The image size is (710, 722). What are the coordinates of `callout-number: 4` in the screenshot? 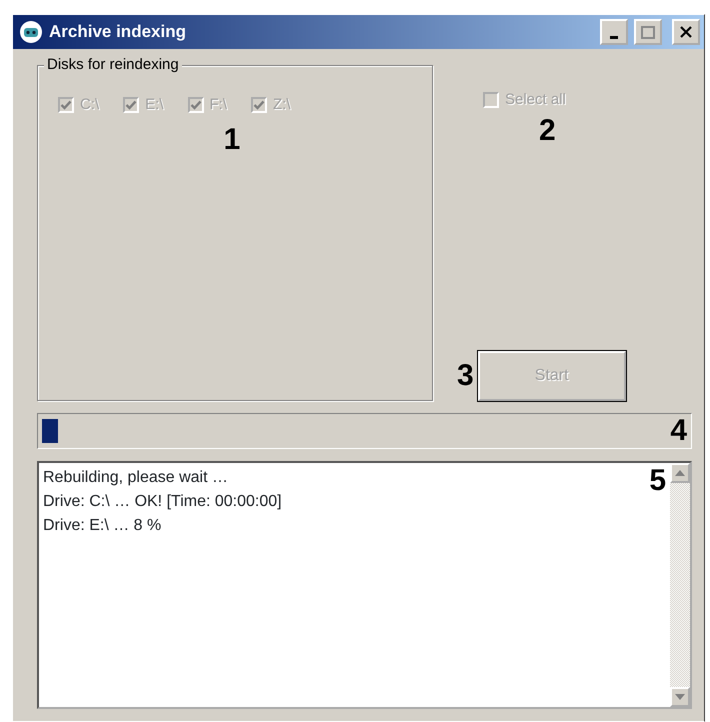 It's located at (678, 431).